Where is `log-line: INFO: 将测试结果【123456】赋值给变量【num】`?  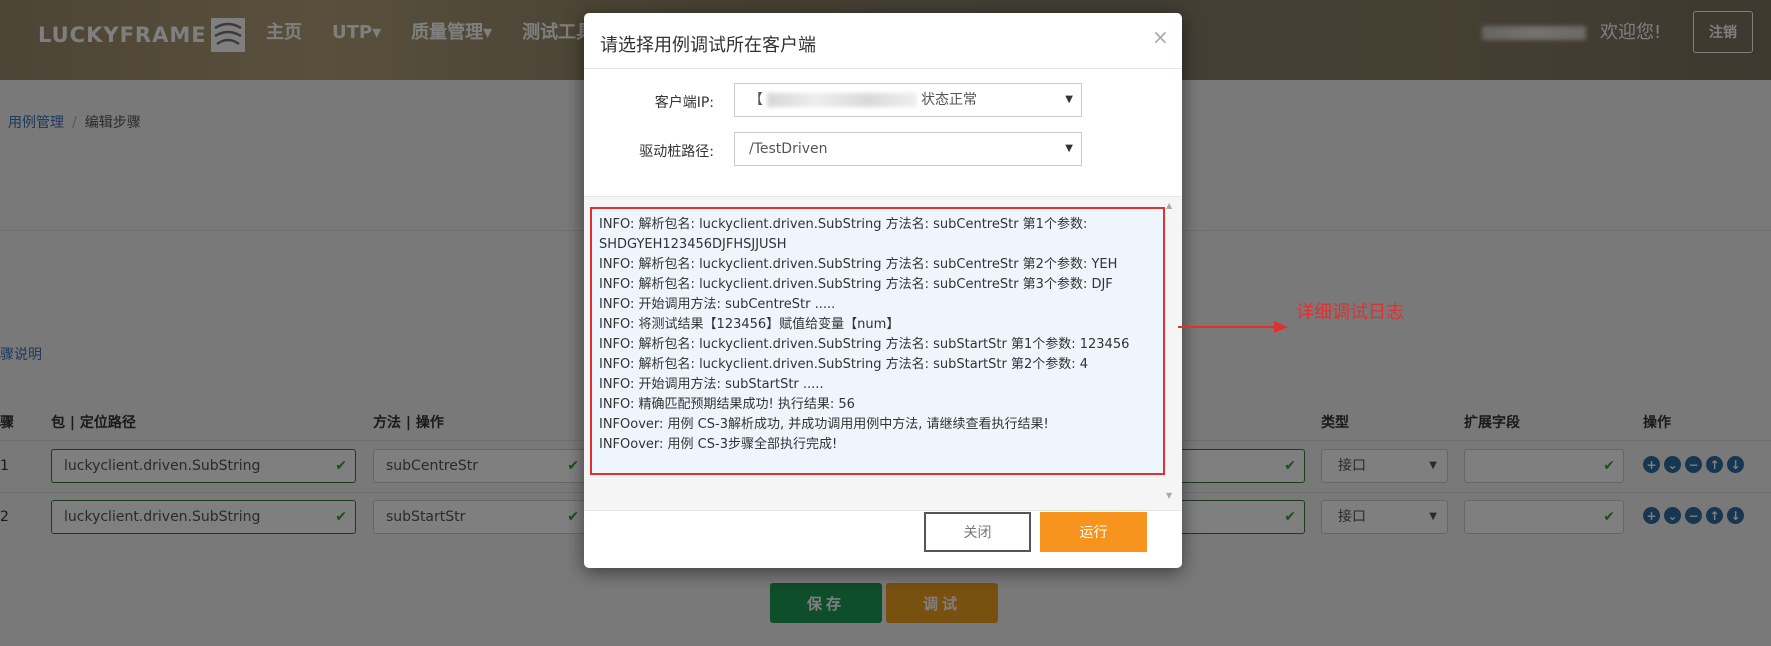 log-line: INFO: 将测试结果【123456】赋值给变量【num】 is located at coordinates (749, 324).